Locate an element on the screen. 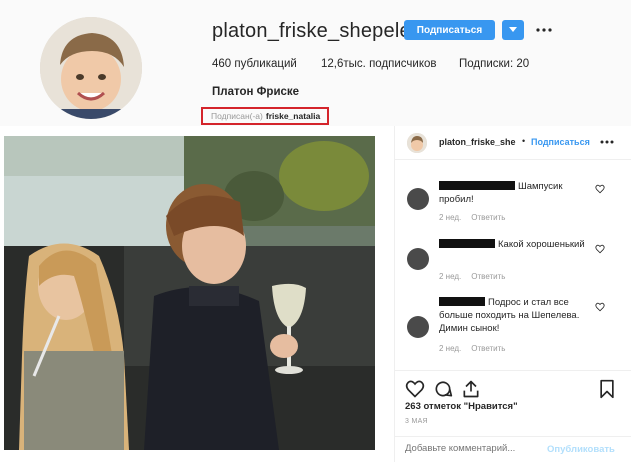 The height and width of the screenshot is (462, 631). add-comment-input is located at coordinates (470, 448).